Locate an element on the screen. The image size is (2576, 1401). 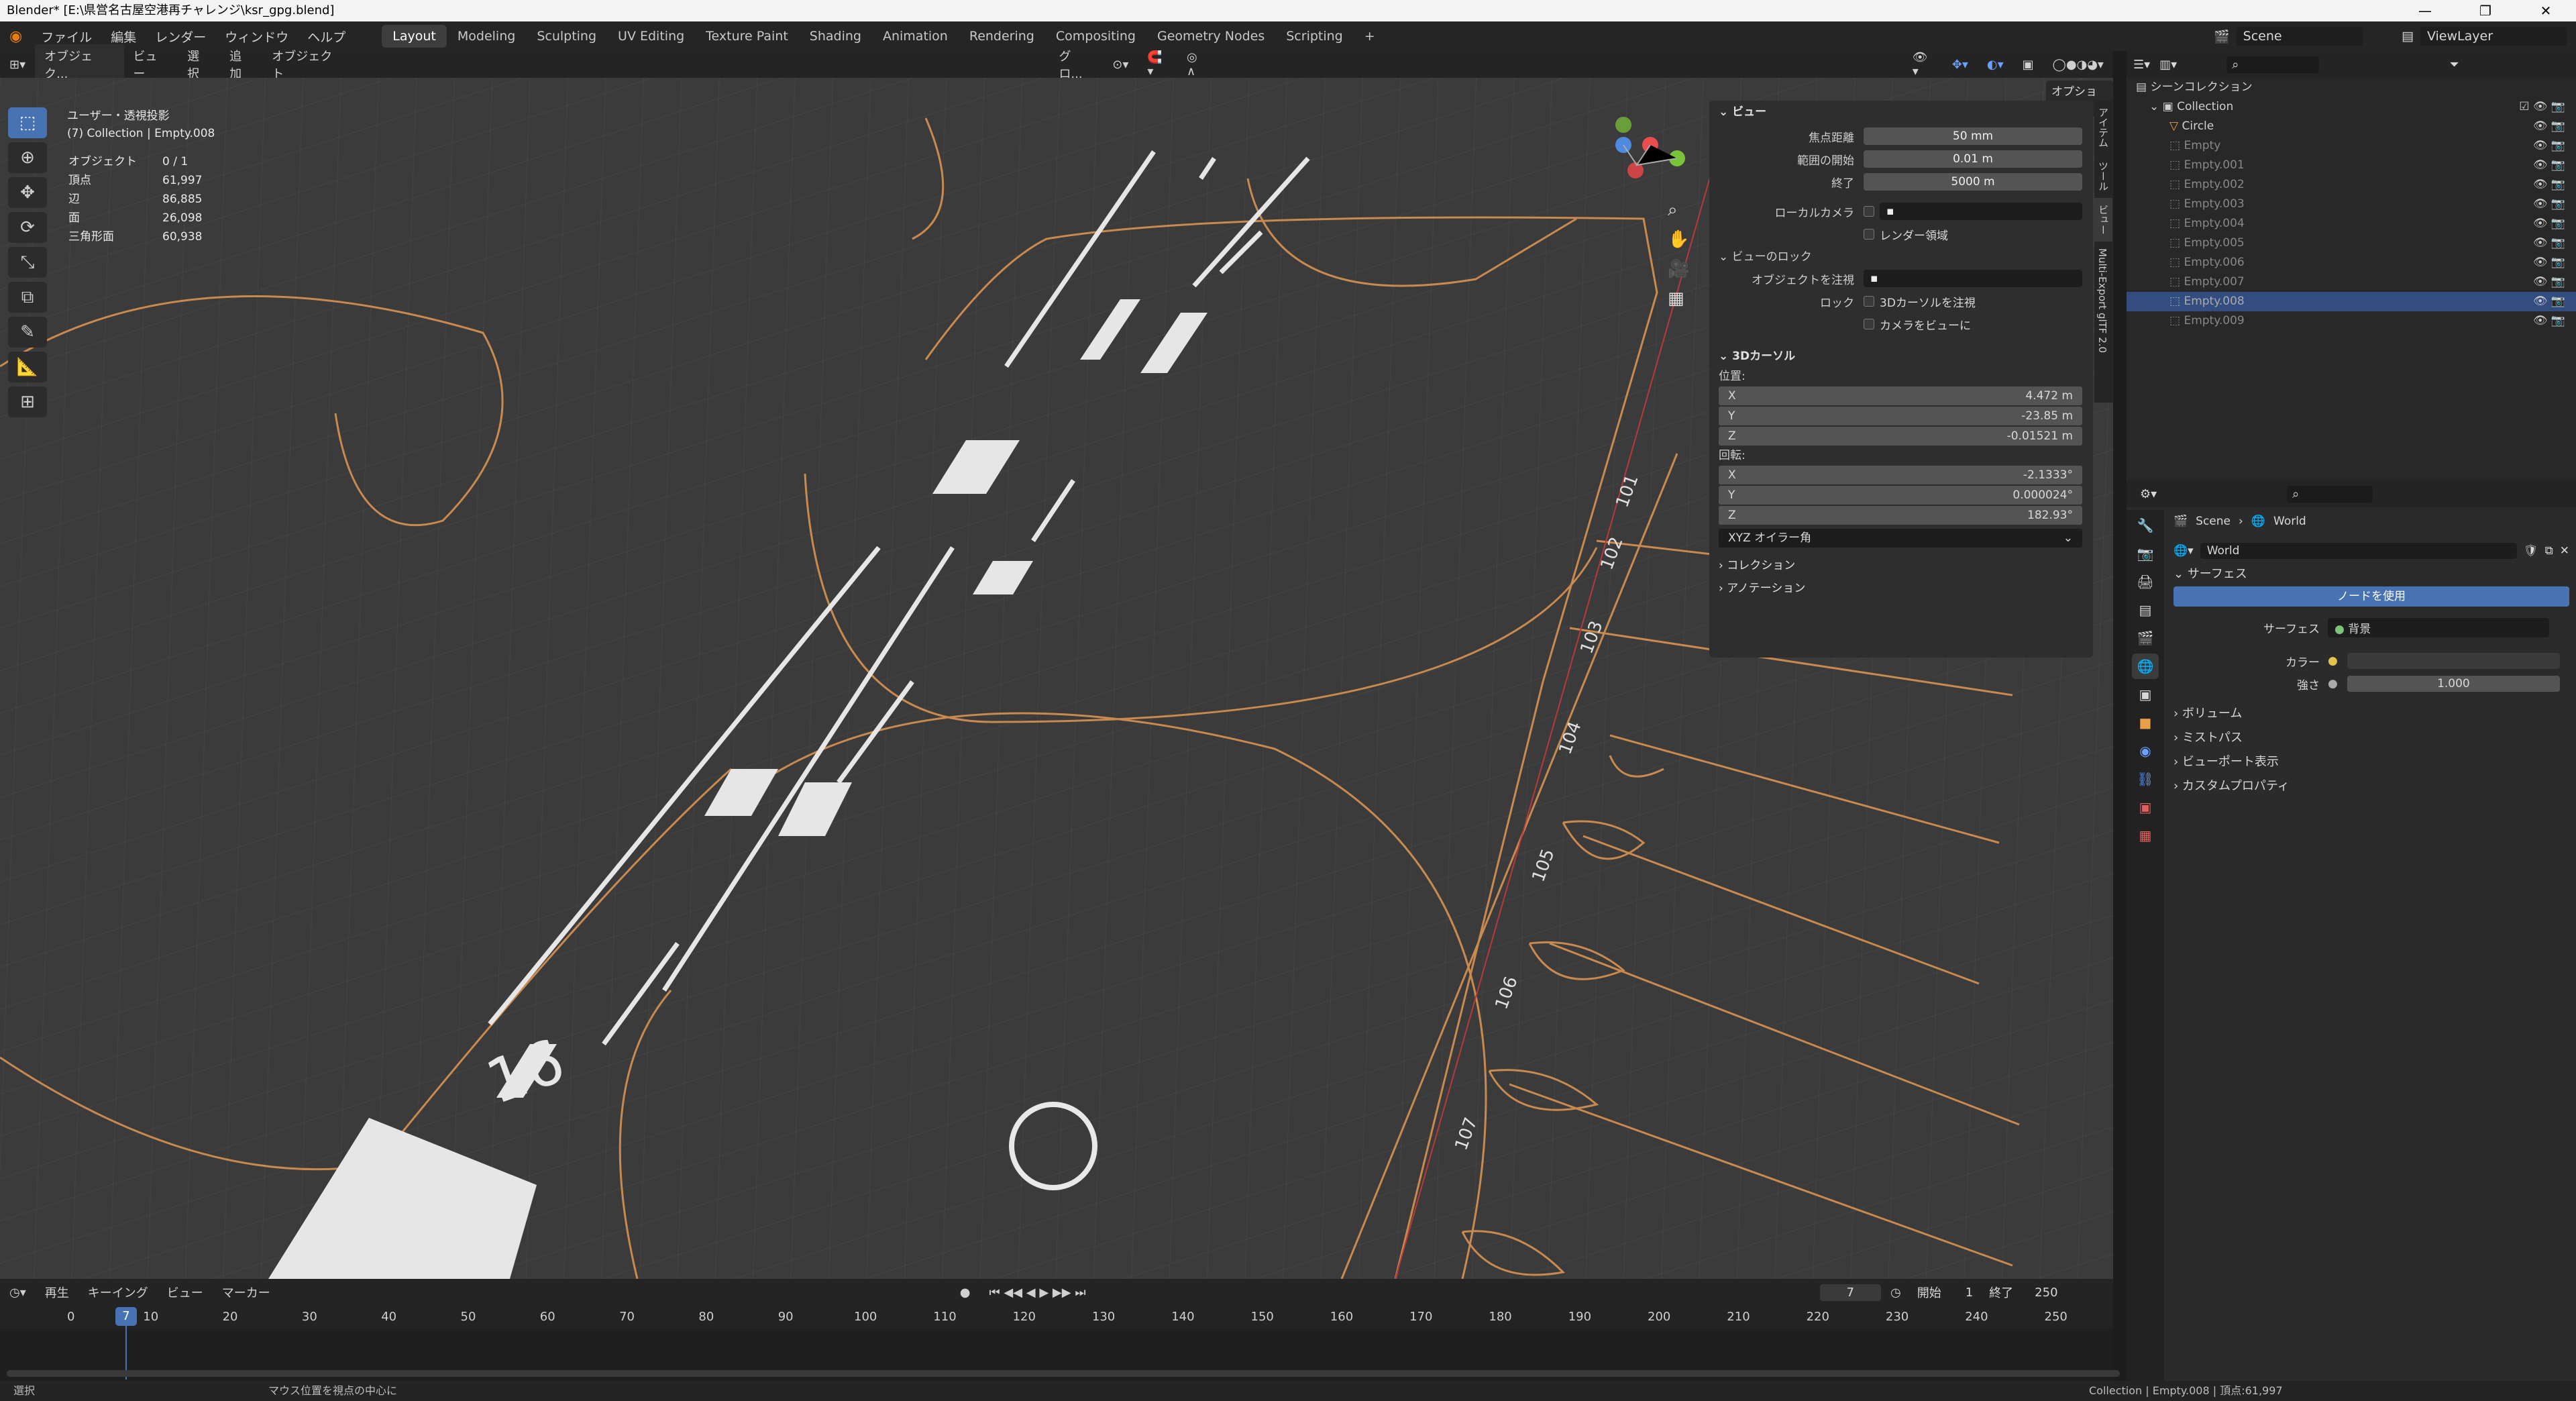
tab-texture-paint: Texture Paint is located at coordinates (747, 36).